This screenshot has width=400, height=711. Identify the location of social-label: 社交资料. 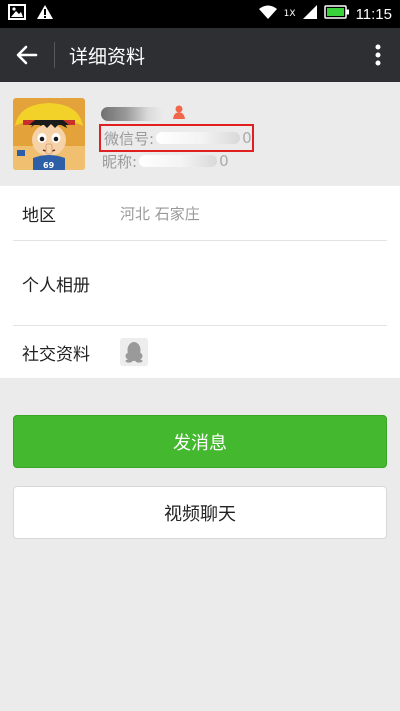
(56, 354).